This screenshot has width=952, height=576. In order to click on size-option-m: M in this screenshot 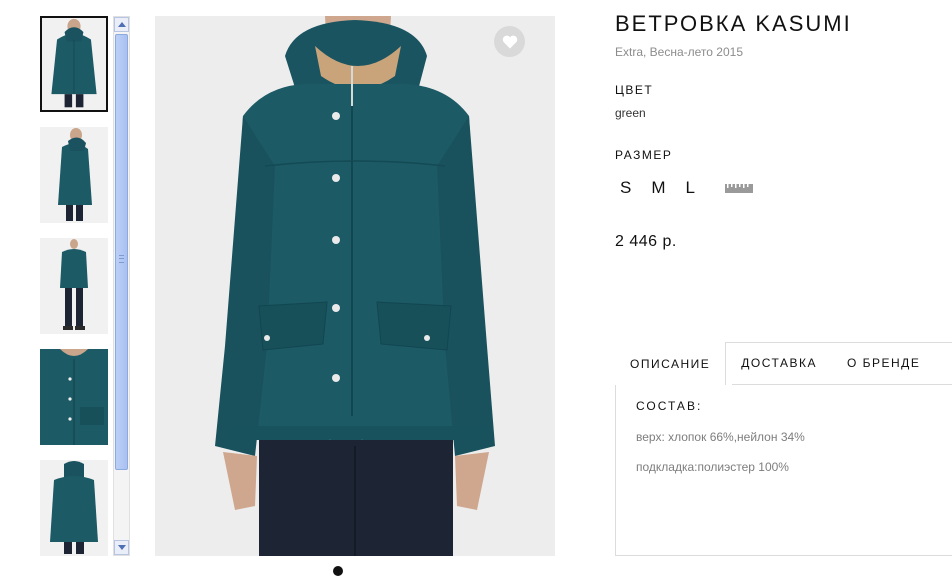, I will do `click(658, 188)`.